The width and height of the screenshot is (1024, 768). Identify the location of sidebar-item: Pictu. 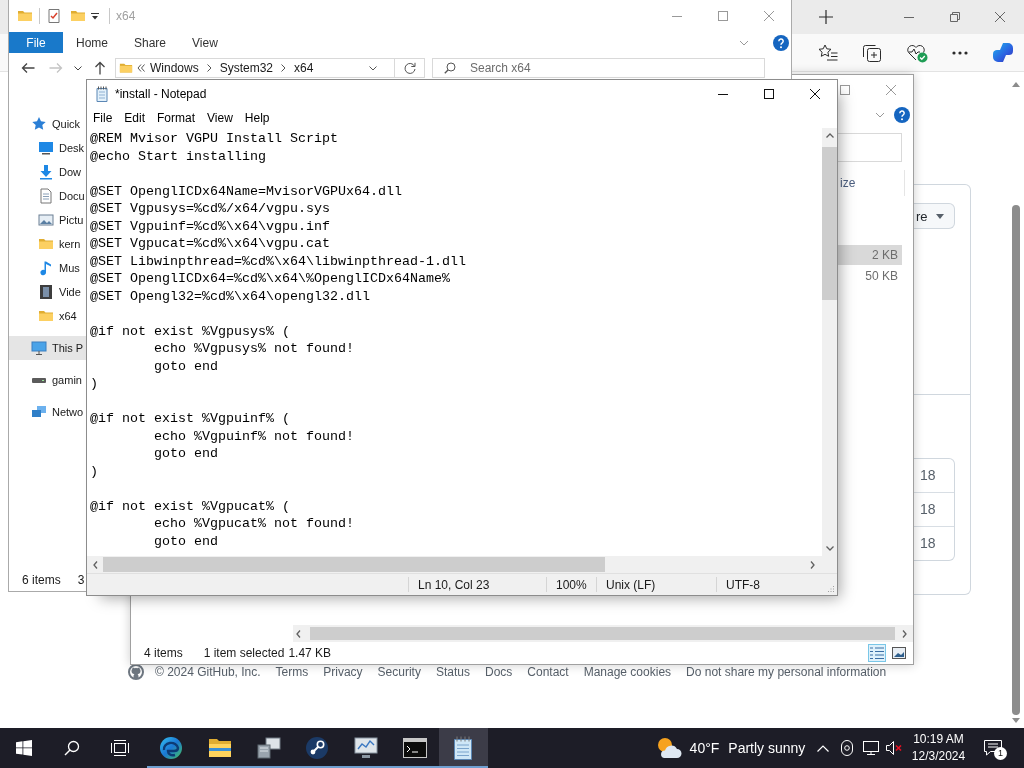
(47, 220).